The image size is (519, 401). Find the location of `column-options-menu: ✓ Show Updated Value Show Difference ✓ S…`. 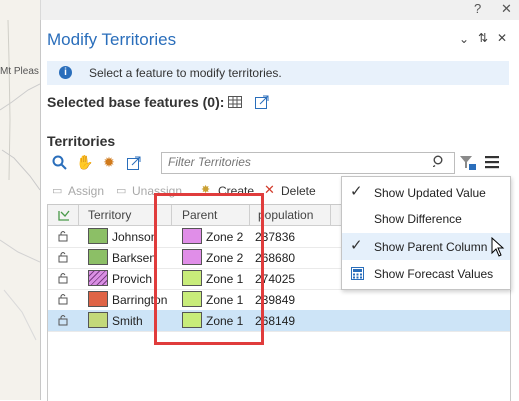

column-options-menu: ✓ Show Updated Value Show Difference ✓ S… is located at coordinates (426, 233).